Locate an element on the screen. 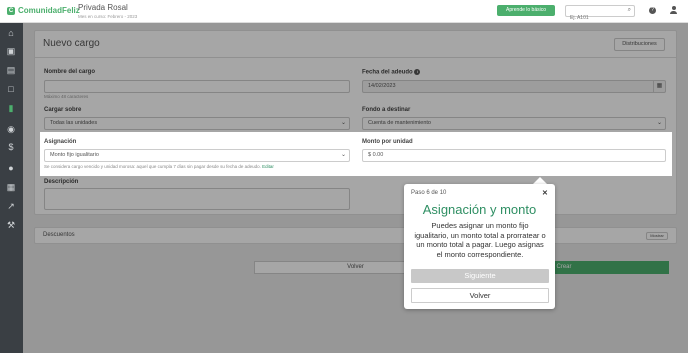 This screenshot has height=353, width=688. tooltip-arrow is located at coordinates (540, 180).